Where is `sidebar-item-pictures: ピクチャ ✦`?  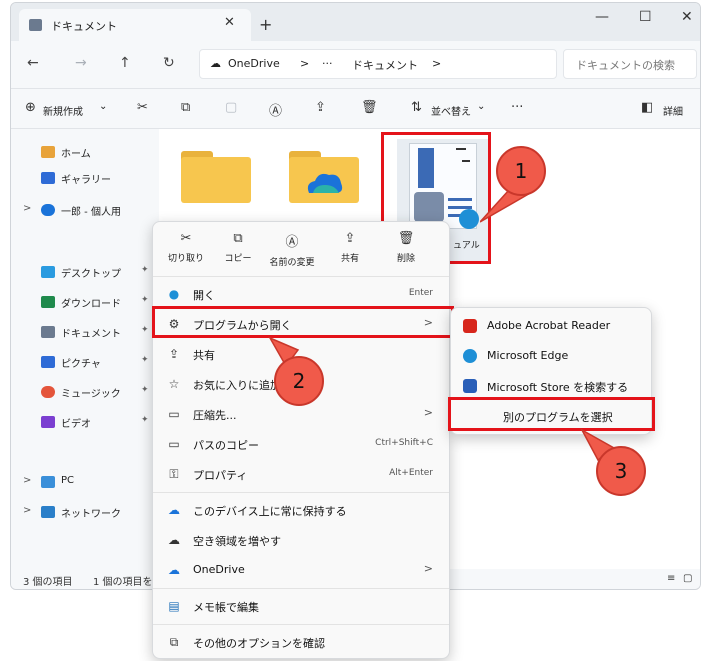 sidebar-item-pictures: ピクチャ ✦ is located at coordinates (88, 363).